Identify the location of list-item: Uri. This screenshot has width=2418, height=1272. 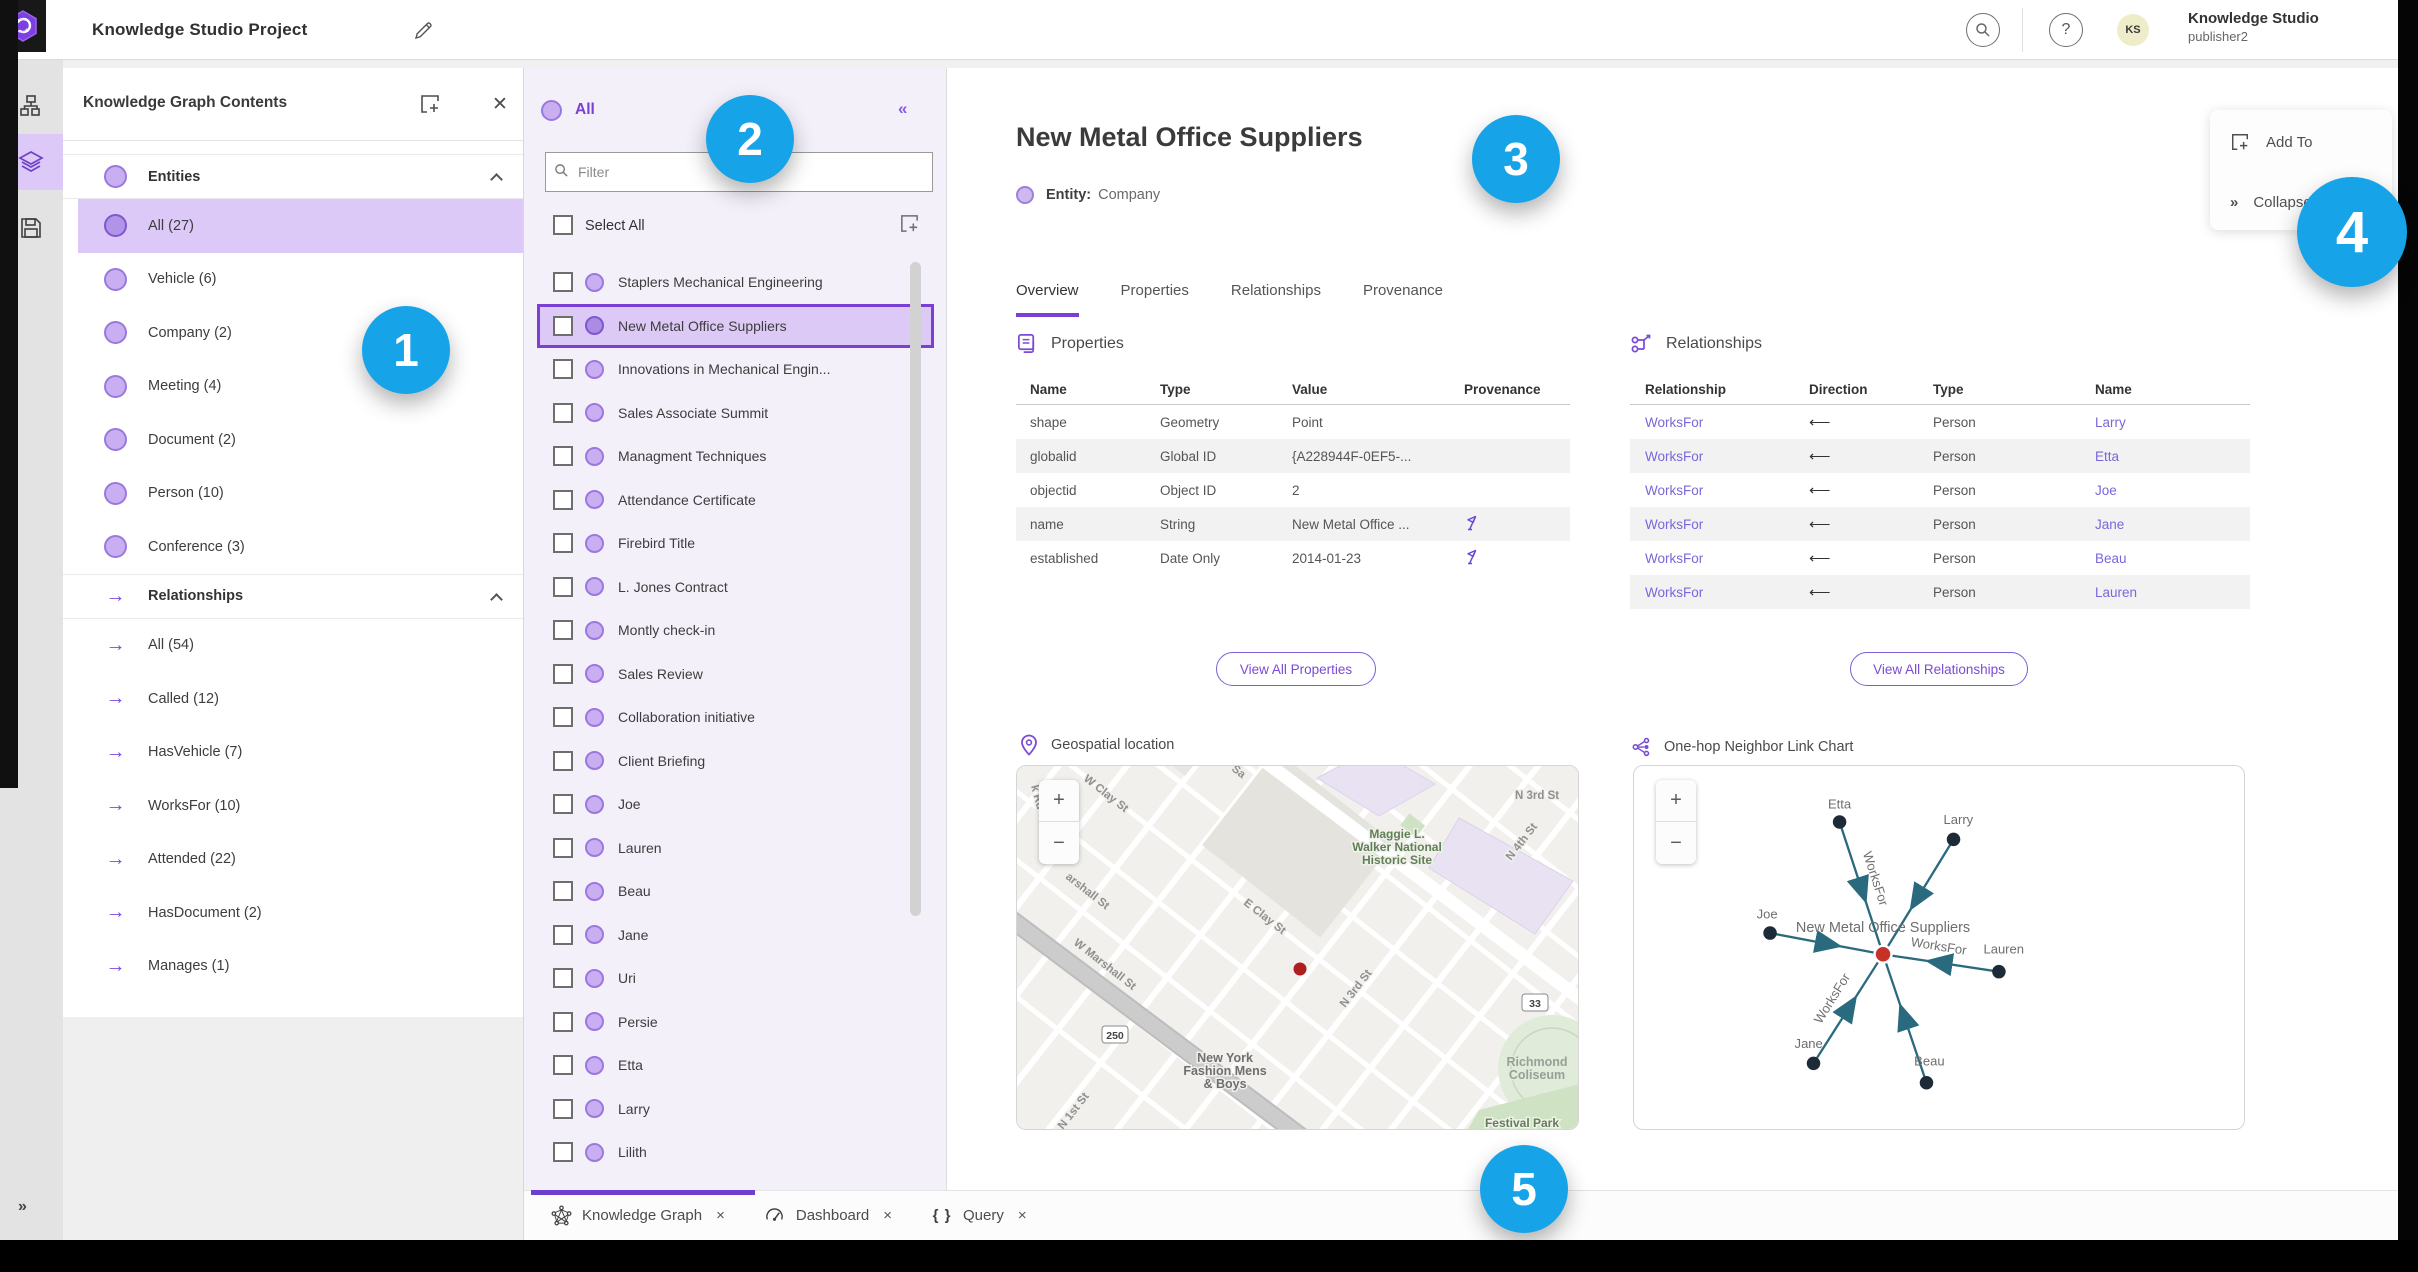
(735, 979).